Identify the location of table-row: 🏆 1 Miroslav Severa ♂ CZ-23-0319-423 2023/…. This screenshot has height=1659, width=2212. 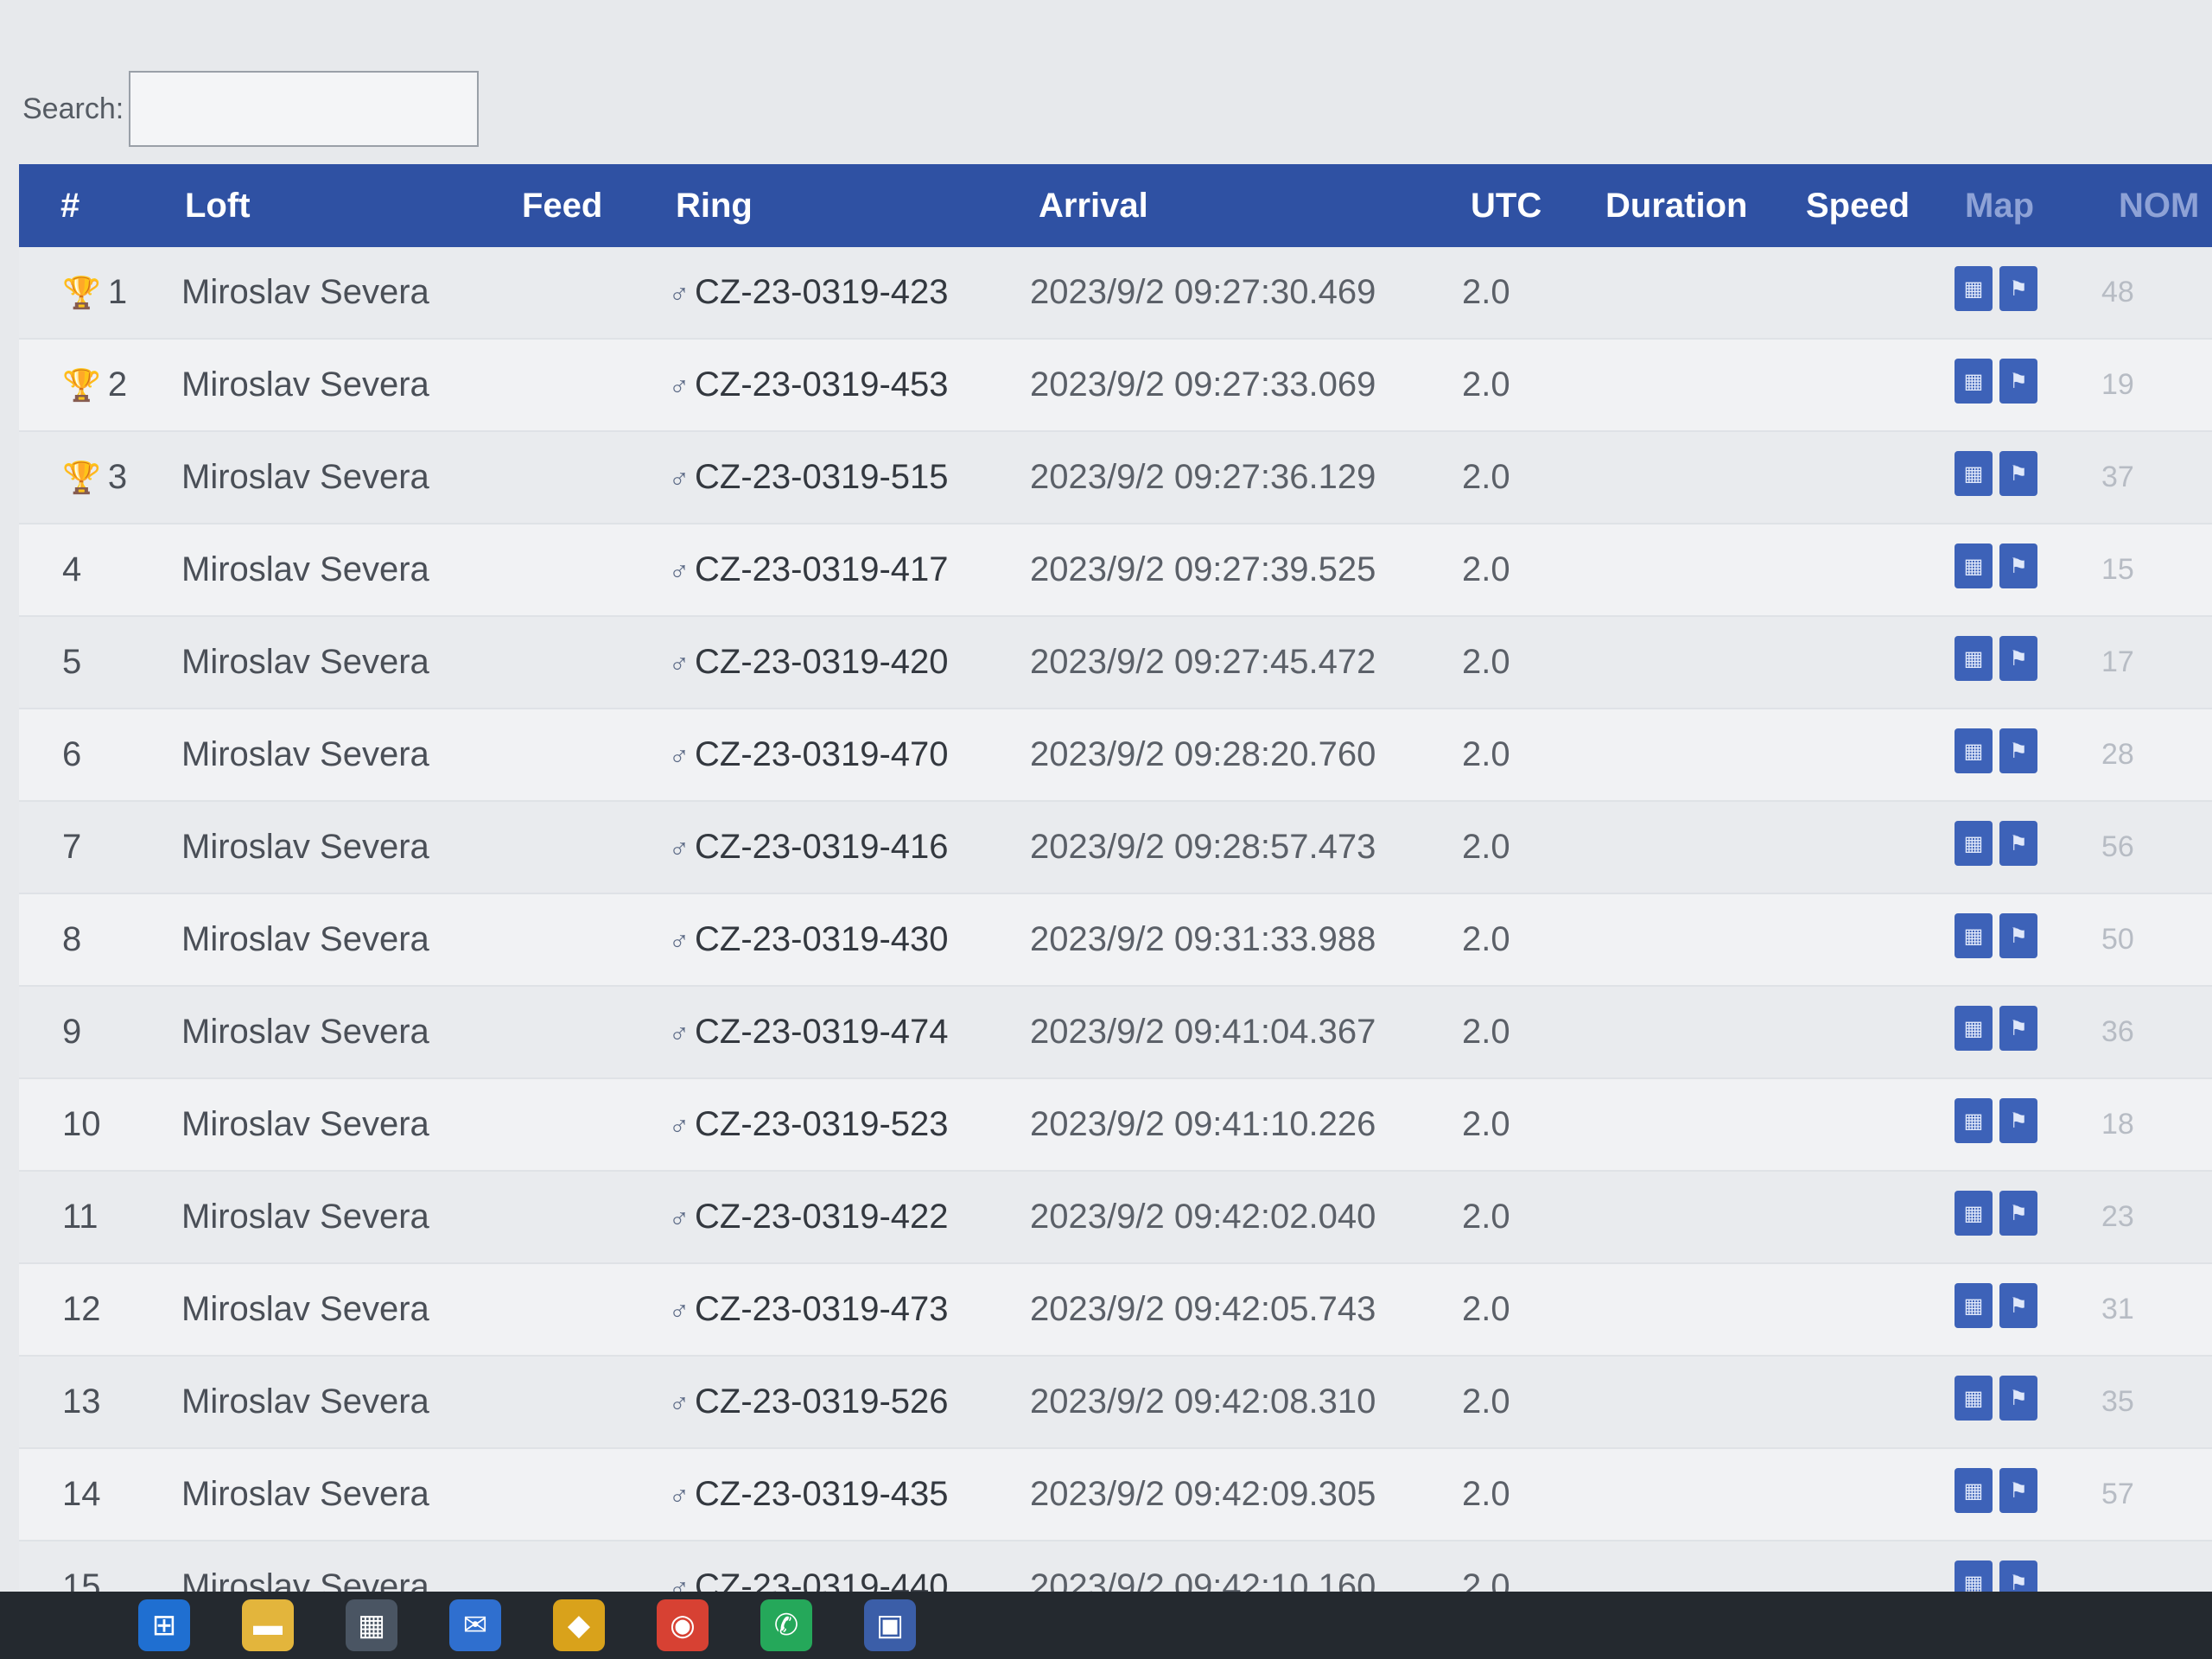
(1115, 293).